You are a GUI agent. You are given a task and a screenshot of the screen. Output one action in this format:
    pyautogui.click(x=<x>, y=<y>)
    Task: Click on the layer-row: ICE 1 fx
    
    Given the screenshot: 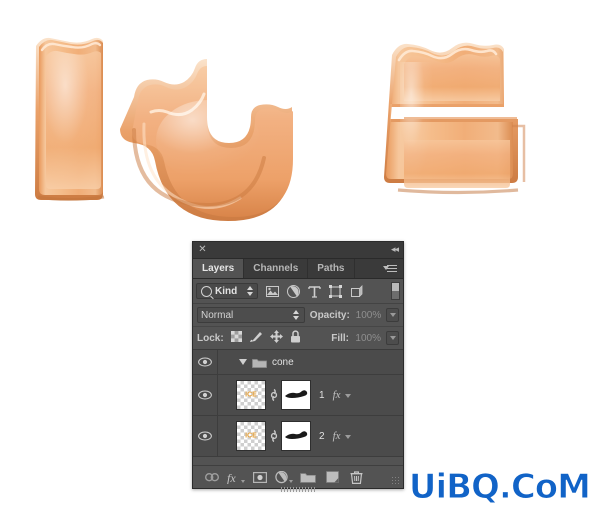 What is the action you would take?
    pyautogui.click(x=298, y=395)
    